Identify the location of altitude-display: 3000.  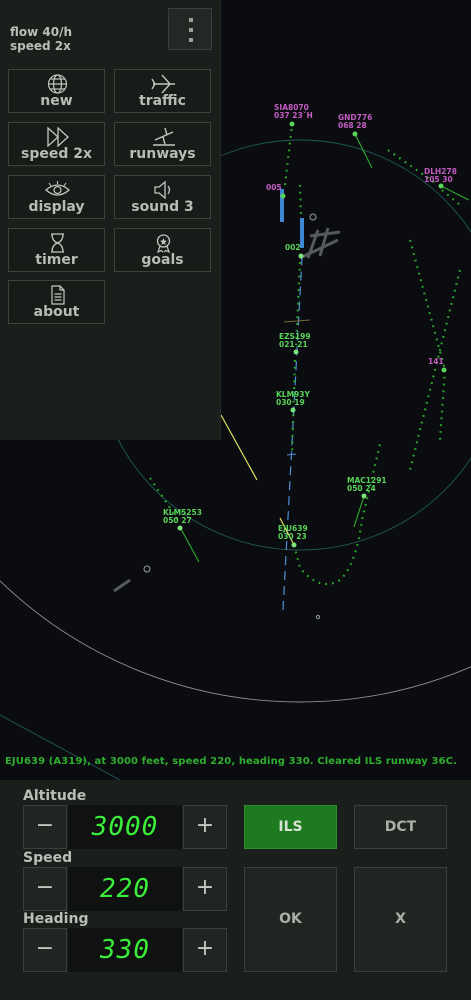
(125, 827).